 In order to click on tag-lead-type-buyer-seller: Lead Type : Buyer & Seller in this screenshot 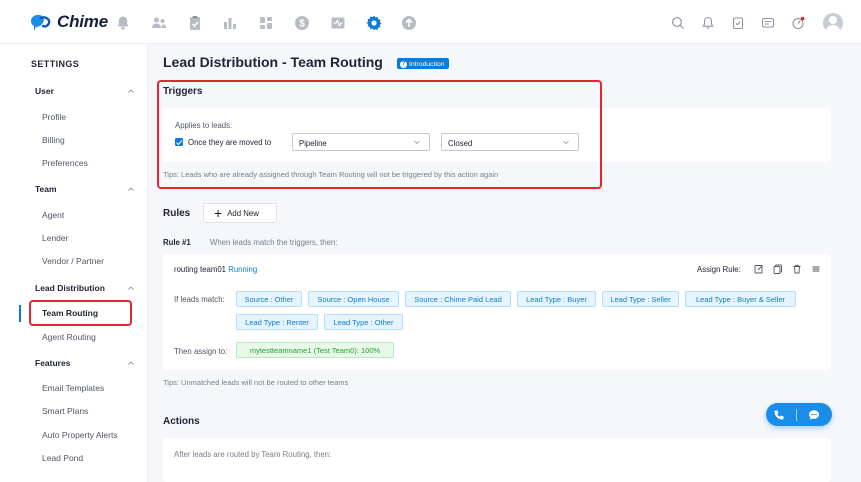, I will do `click(740, 299)`.